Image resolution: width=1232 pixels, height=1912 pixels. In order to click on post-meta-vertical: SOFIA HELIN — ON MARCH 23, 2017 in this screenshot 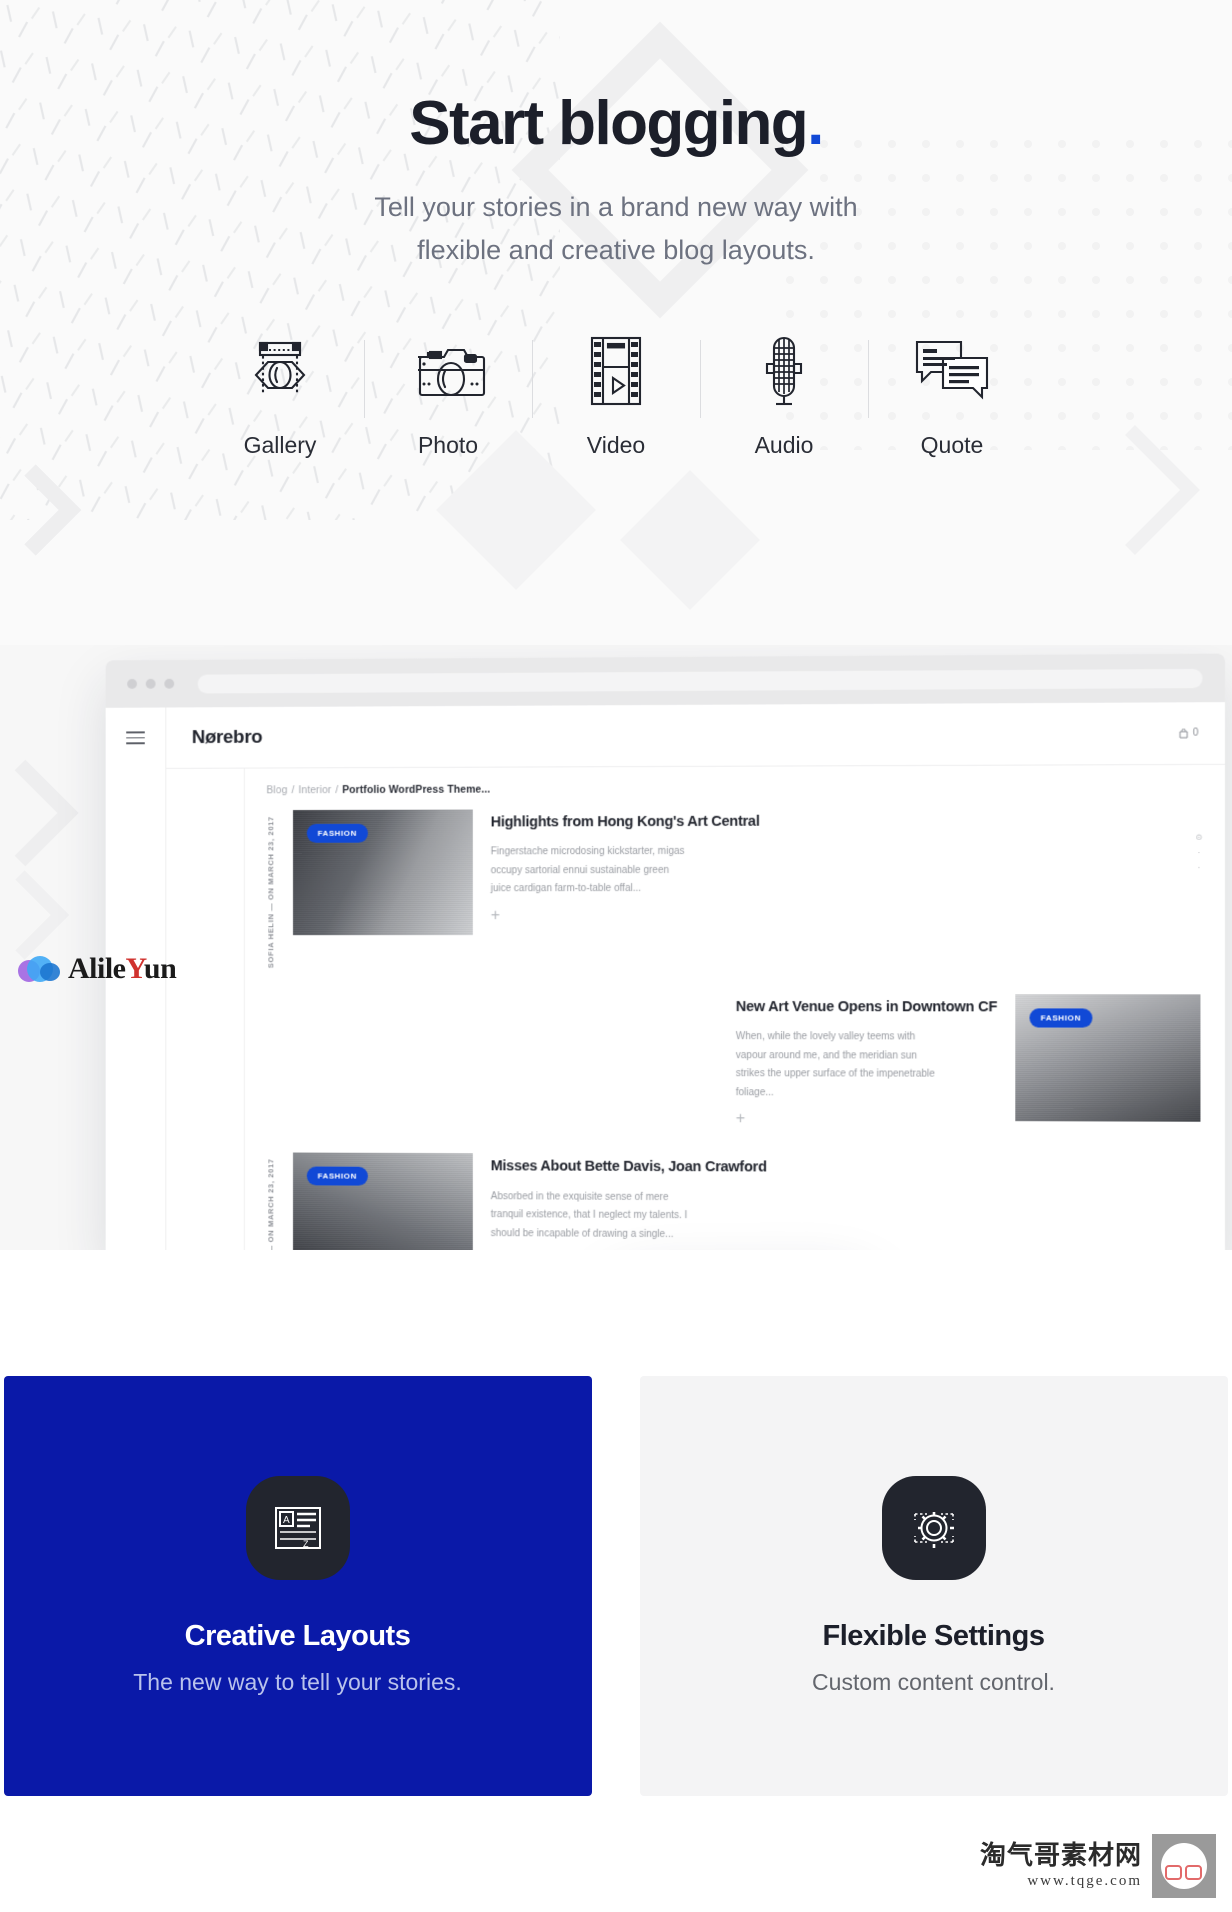, I will do `click(271, 892)`.